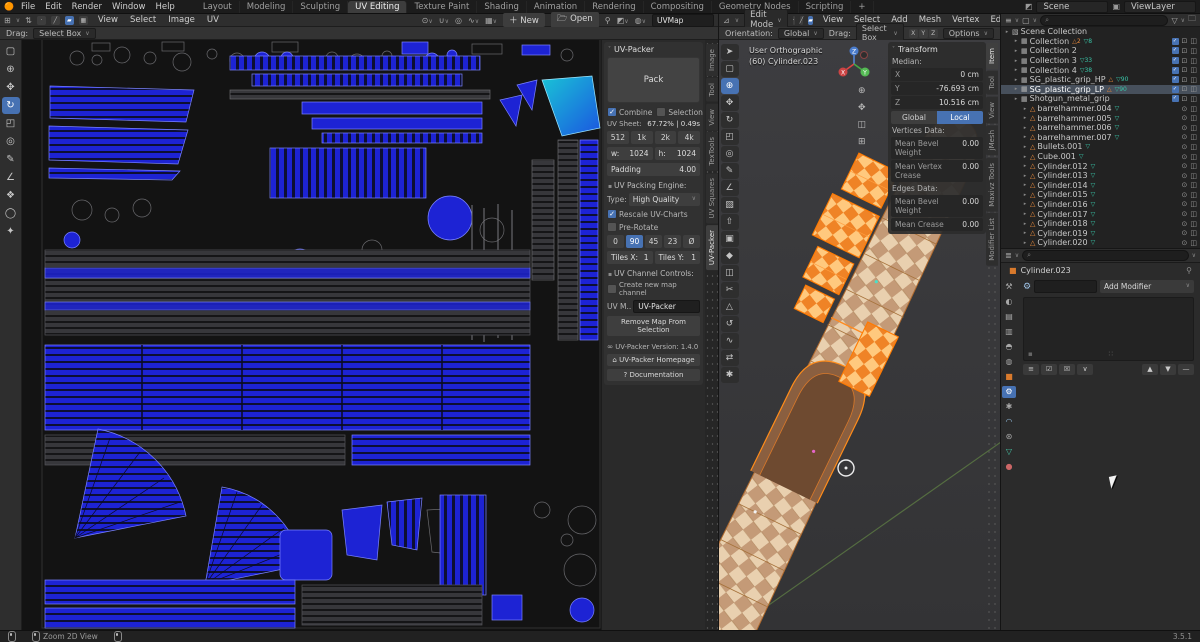 This screenshot has width=1200, height=642. I want to click on n-panel-tab-tool: Tool, so click(992, 82).